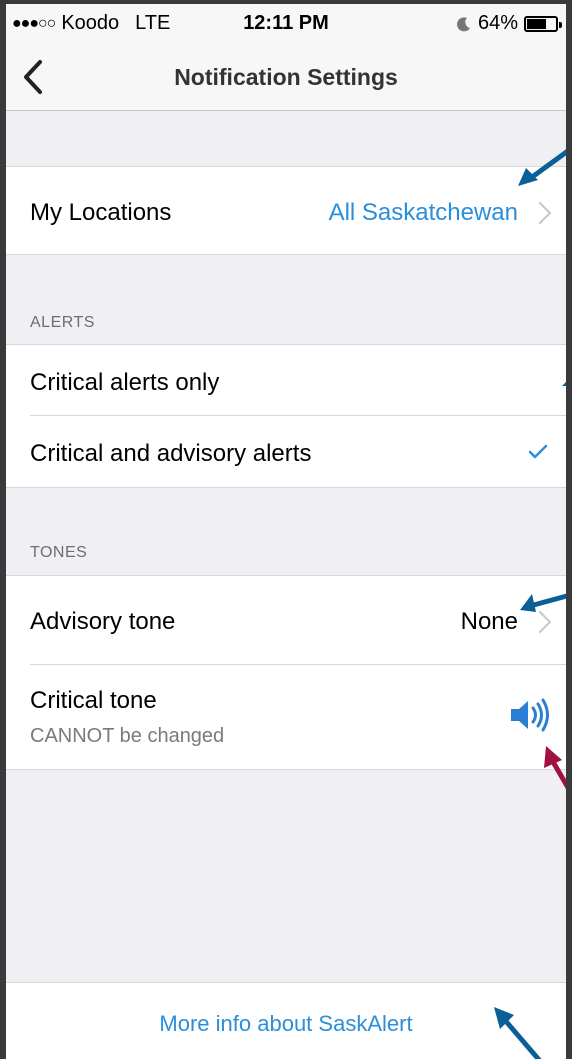 The width and height of the screenshot is (572, 1059). I want to click on alert-option-label: Critical and advisory alerts, so click(171, 453).